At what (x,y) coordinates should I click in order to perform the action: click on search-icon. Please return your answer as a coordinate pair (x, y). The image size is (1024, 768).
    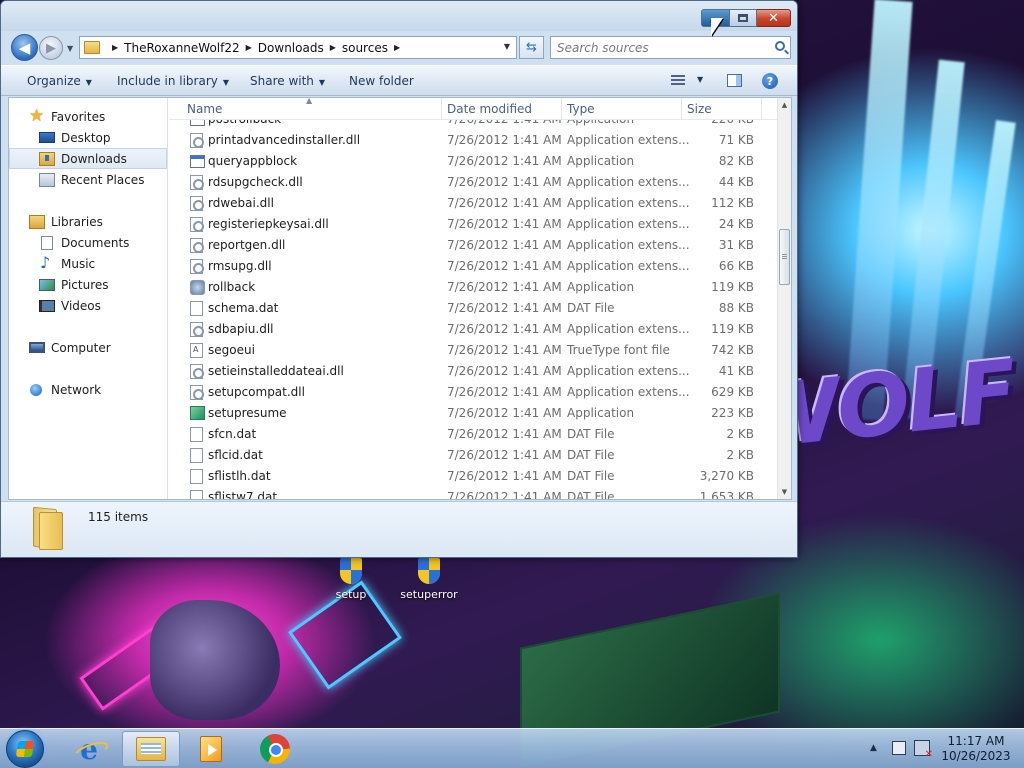
    Looking at the image, I should click on (780, 46).